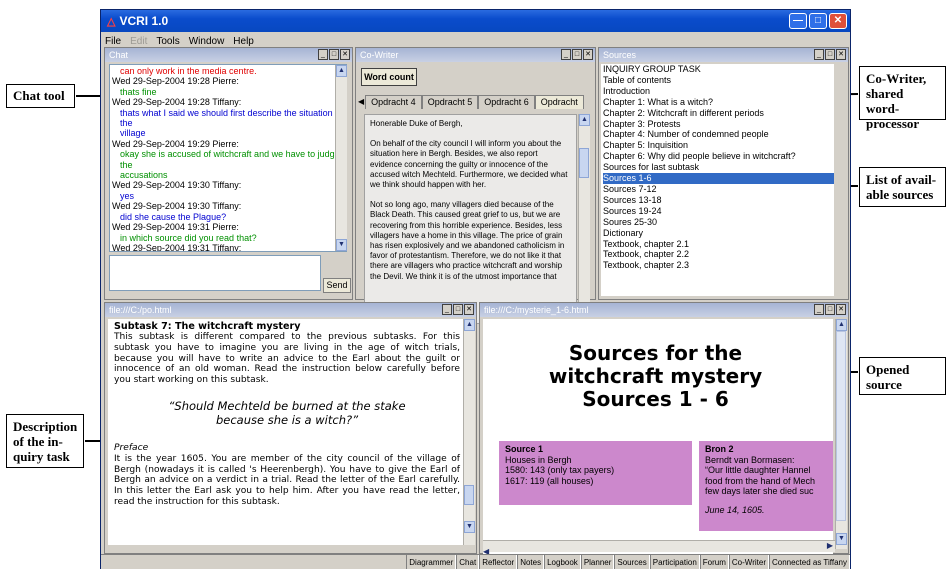 This screenshot has width=952, height=569. Describe the element at coordinates (718, 102) in the screenshot. I see `sources-list-item: Chapter 1: What is a witch?` at that location.